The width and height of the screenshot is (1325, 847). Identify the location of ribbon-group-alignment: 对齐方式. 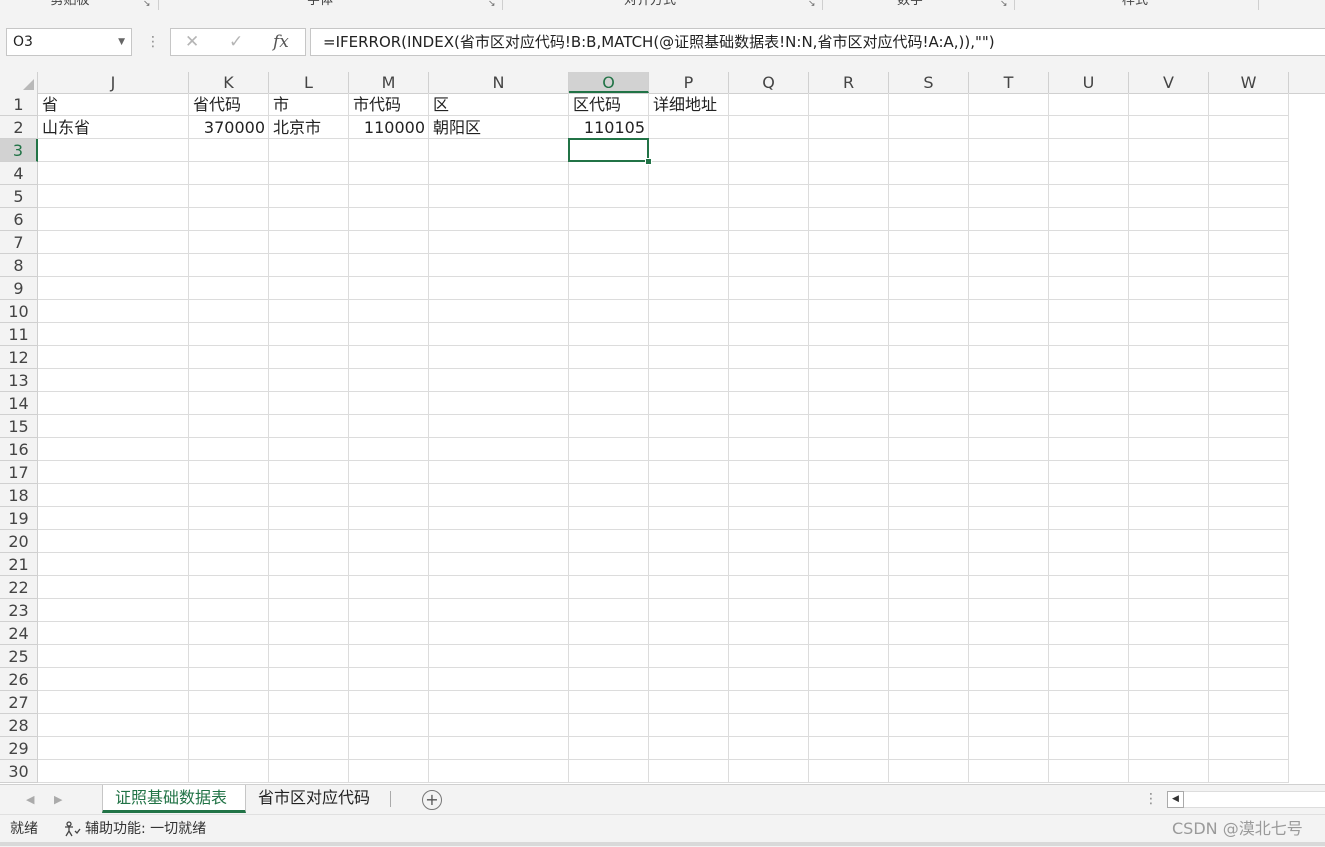
(649, 4).